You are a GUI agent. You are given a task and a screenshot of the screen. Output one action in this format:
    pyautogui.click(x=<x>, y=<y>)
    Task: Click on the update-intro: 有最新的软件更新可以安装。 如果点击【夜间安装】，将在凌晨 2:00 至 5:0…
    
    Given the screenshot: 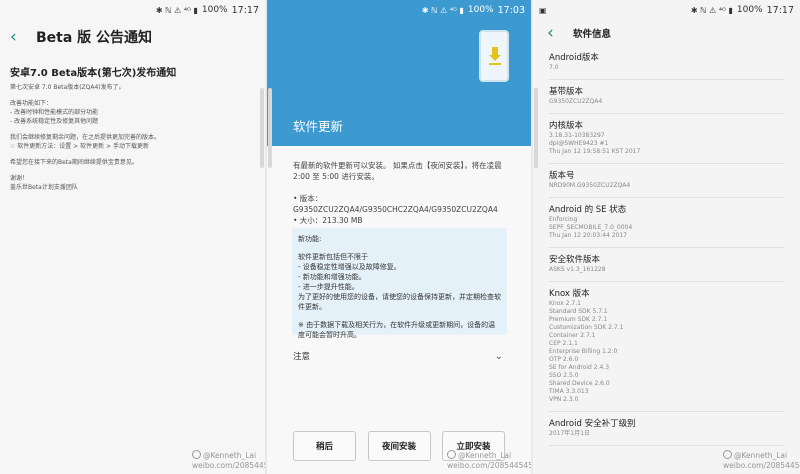 What is the action you would take?
    pyautogui.click(x=397, y=171)
    